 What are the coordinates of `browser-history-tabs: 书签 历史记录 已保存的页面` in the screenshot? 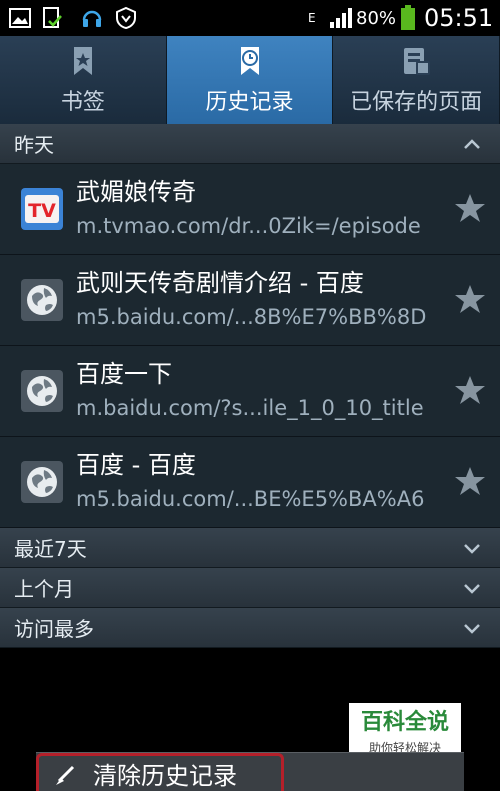 It's located at (250, 80).